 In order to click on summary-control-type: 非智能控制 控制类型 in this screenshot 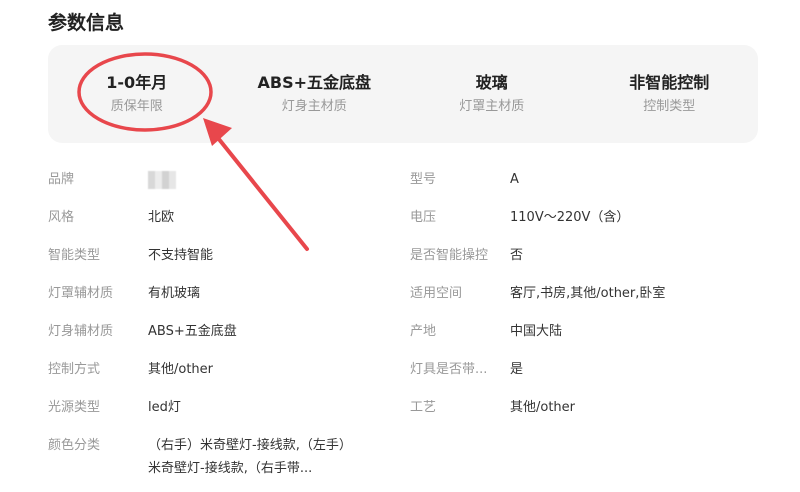, I will do `click(670, 94)`.